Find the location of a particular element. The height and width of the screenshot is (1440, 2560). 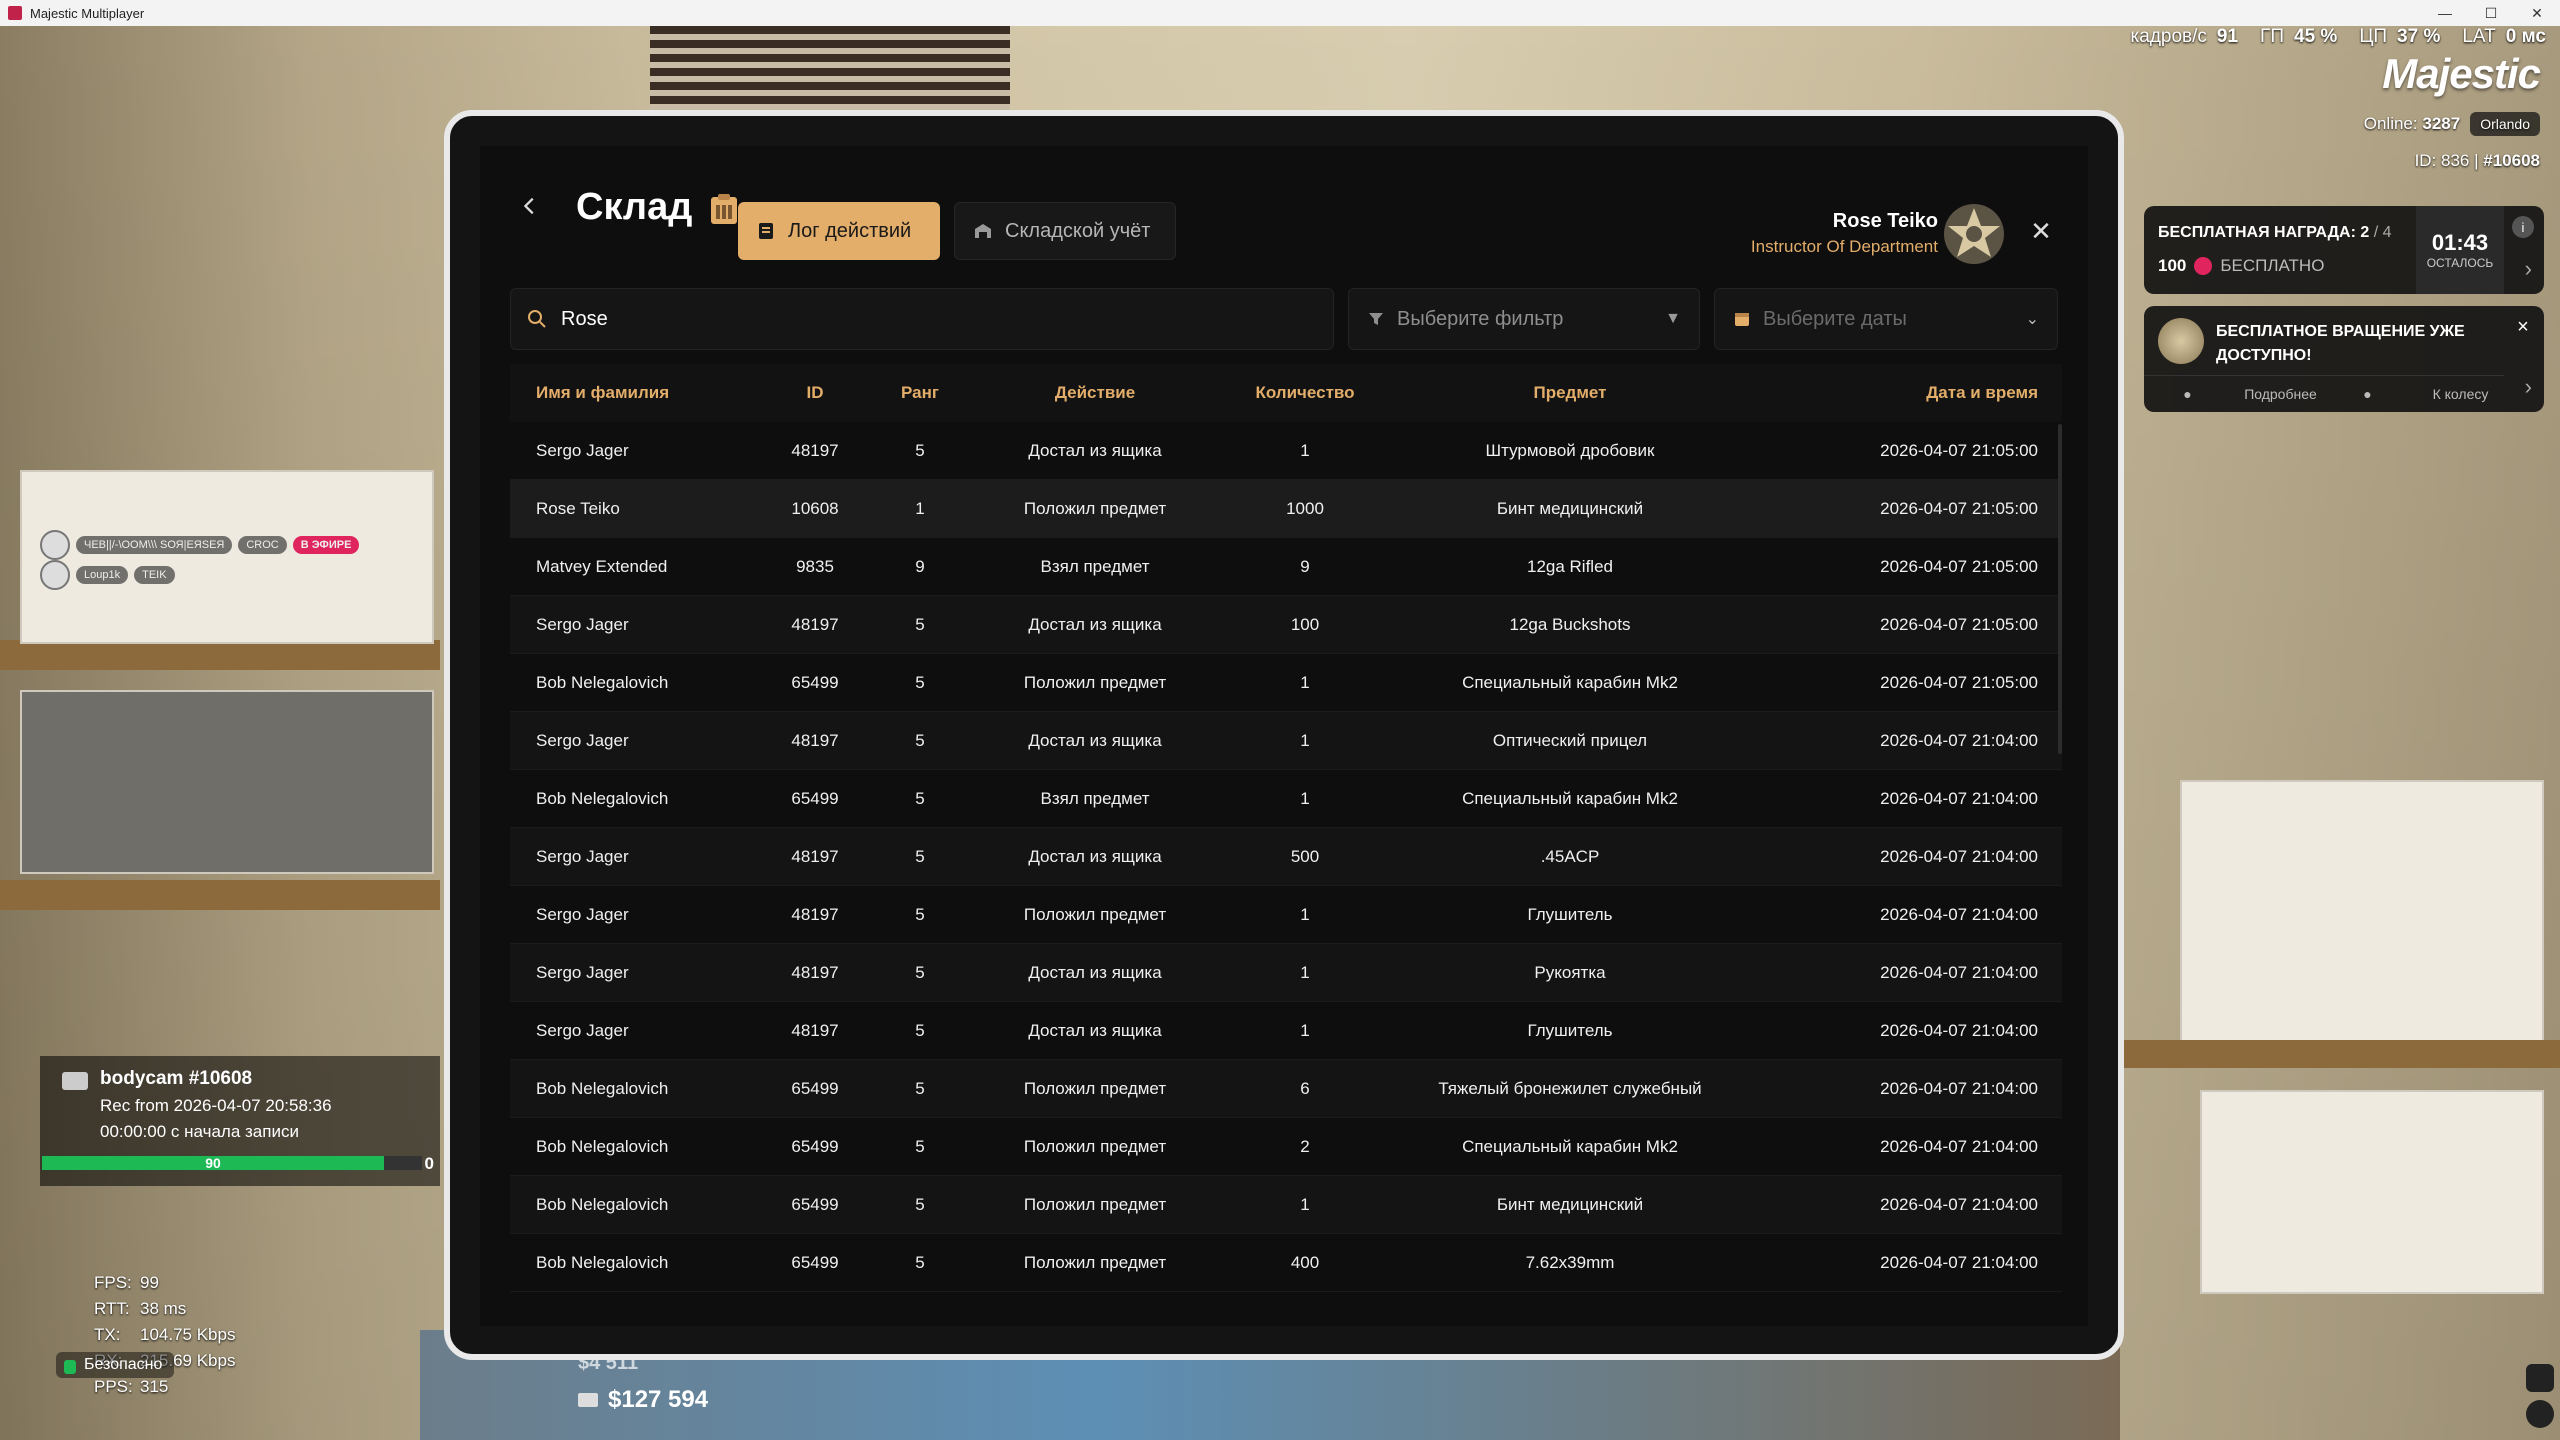

table-cell: Оптический прицел is located at coordinates (1570, 740).